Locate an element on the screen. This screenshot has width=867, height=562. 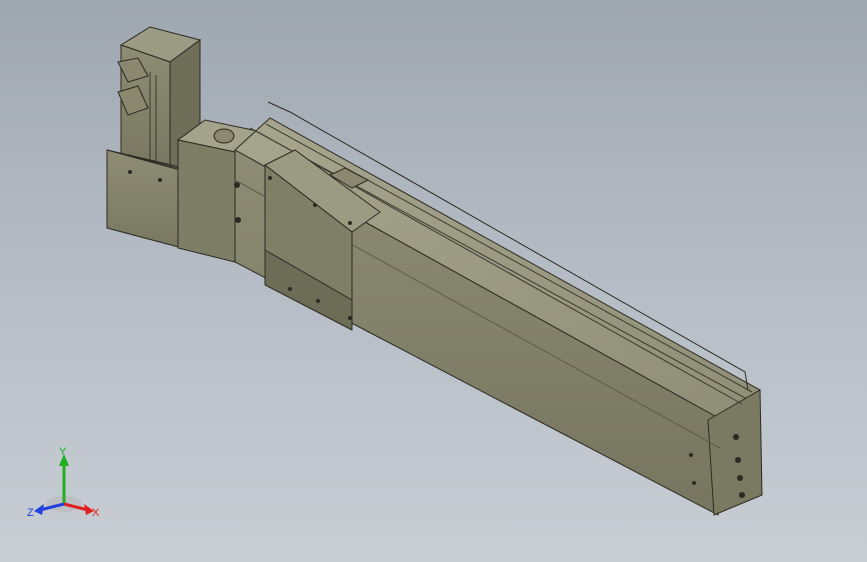
z-axis-arrow is located at coordinates (39, 509).